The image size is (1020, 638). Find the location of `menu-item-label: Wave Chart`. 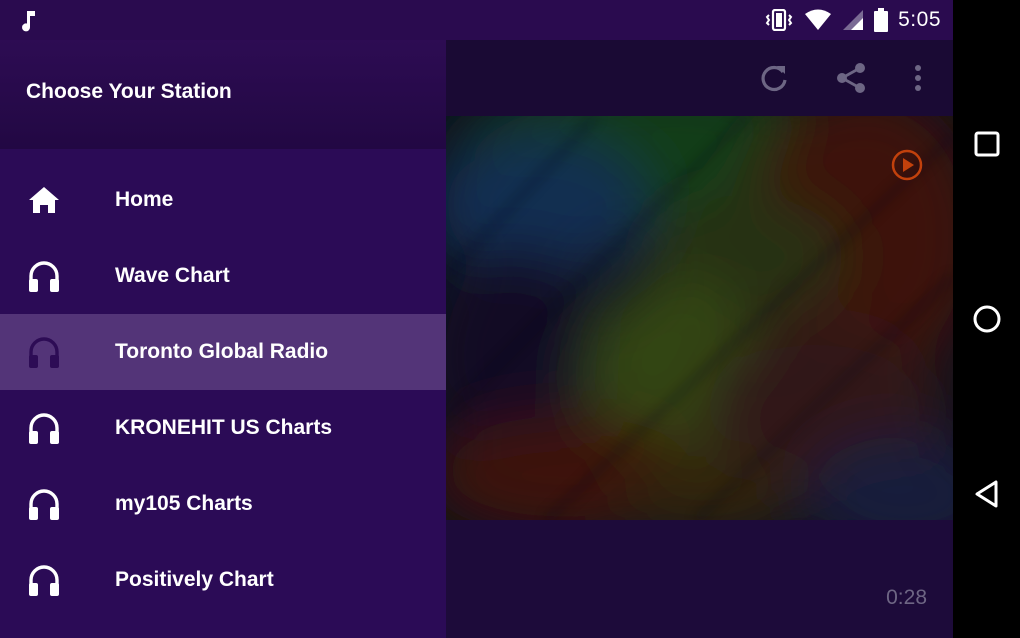

menu-item-label: Wave Chart is located at coordinates (172, 275).